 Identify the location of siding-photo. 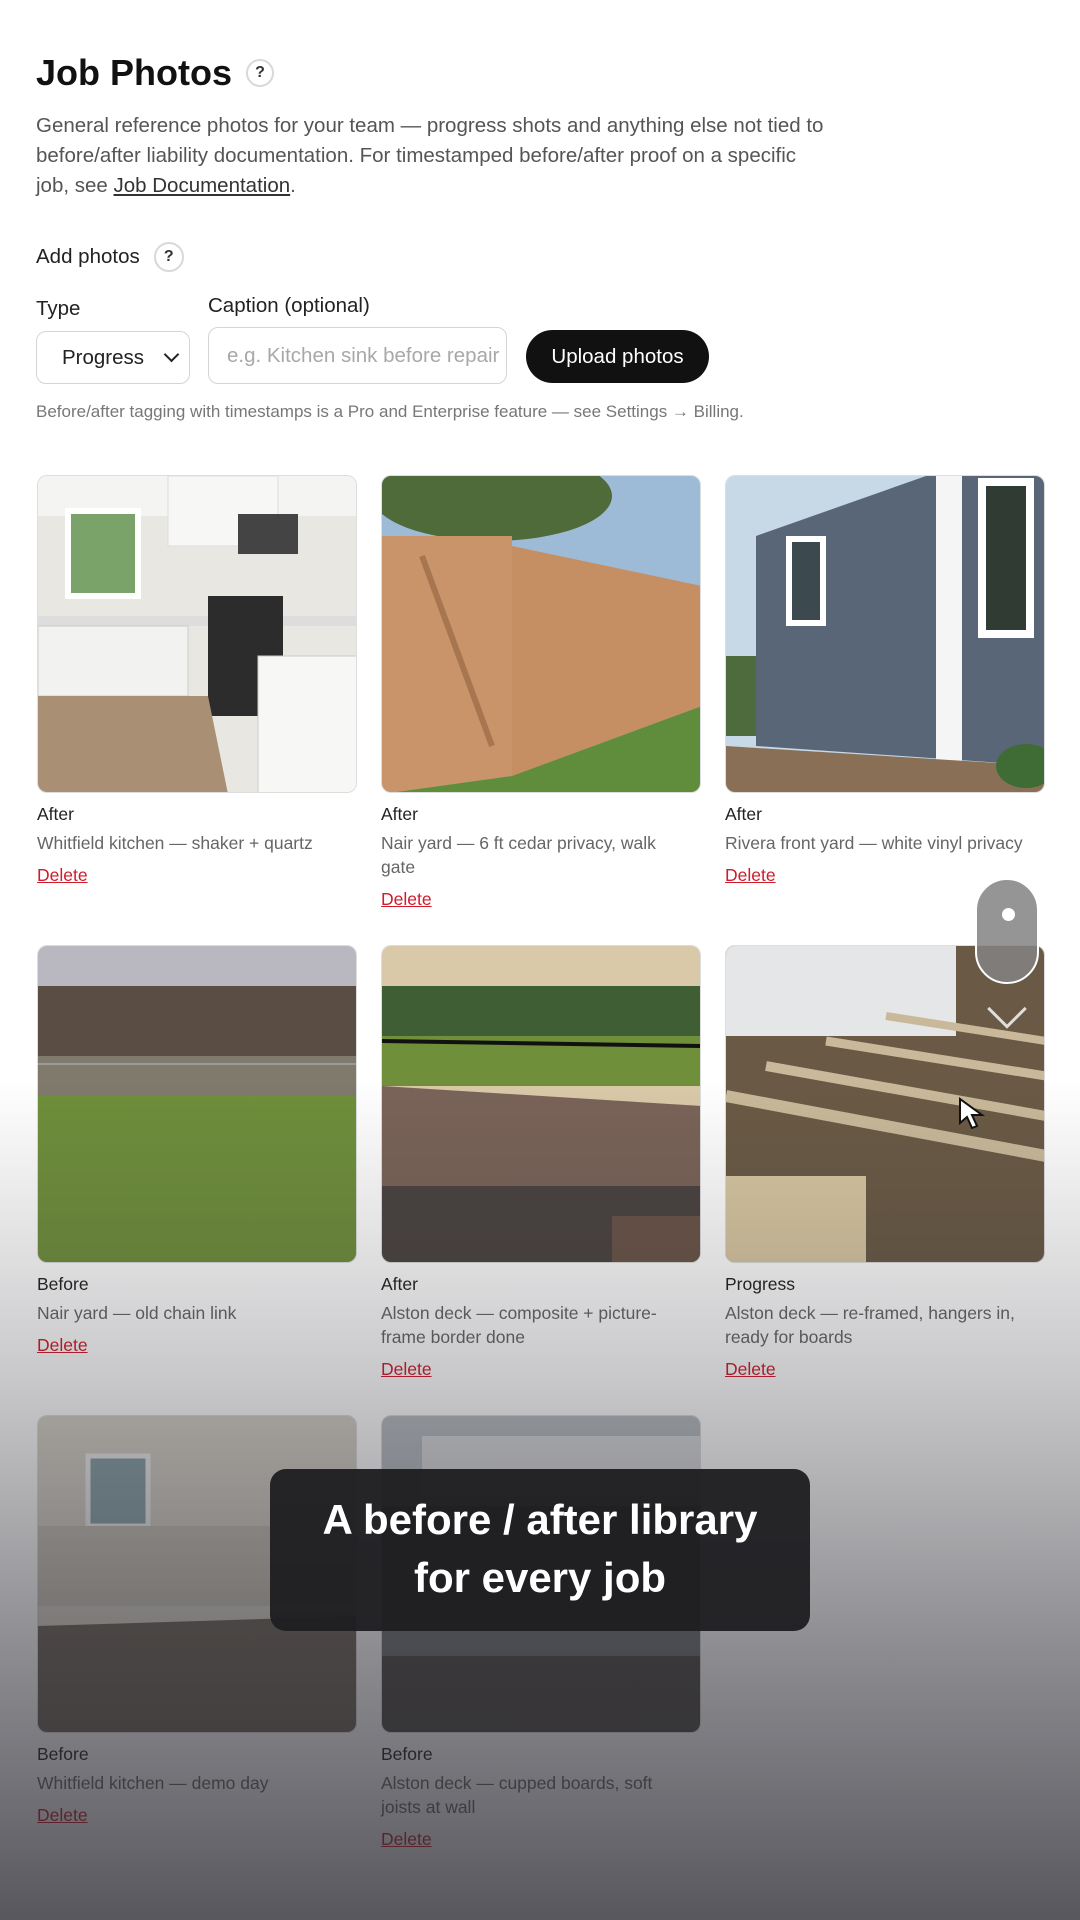
(885, 634).